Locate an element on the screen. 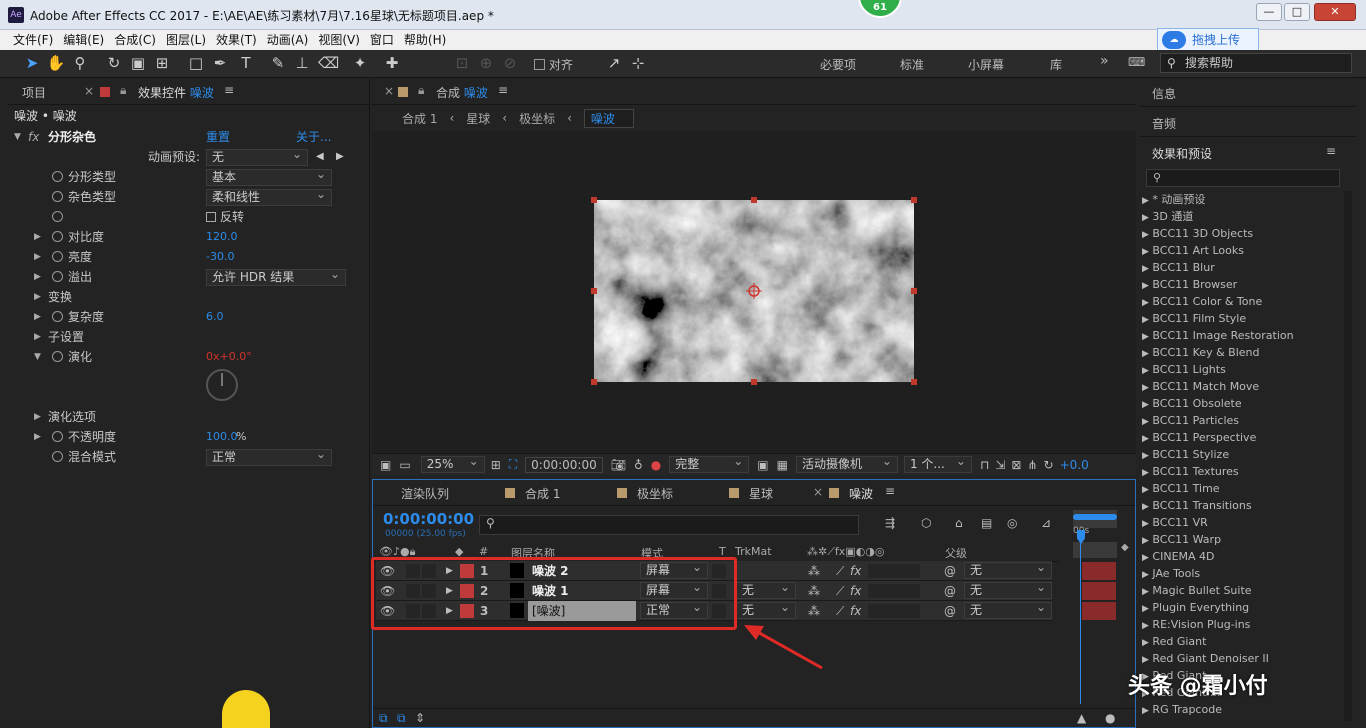 The width and height of the screenshot is (1366, 728). layer-switches is located at coordinates (894, 591).